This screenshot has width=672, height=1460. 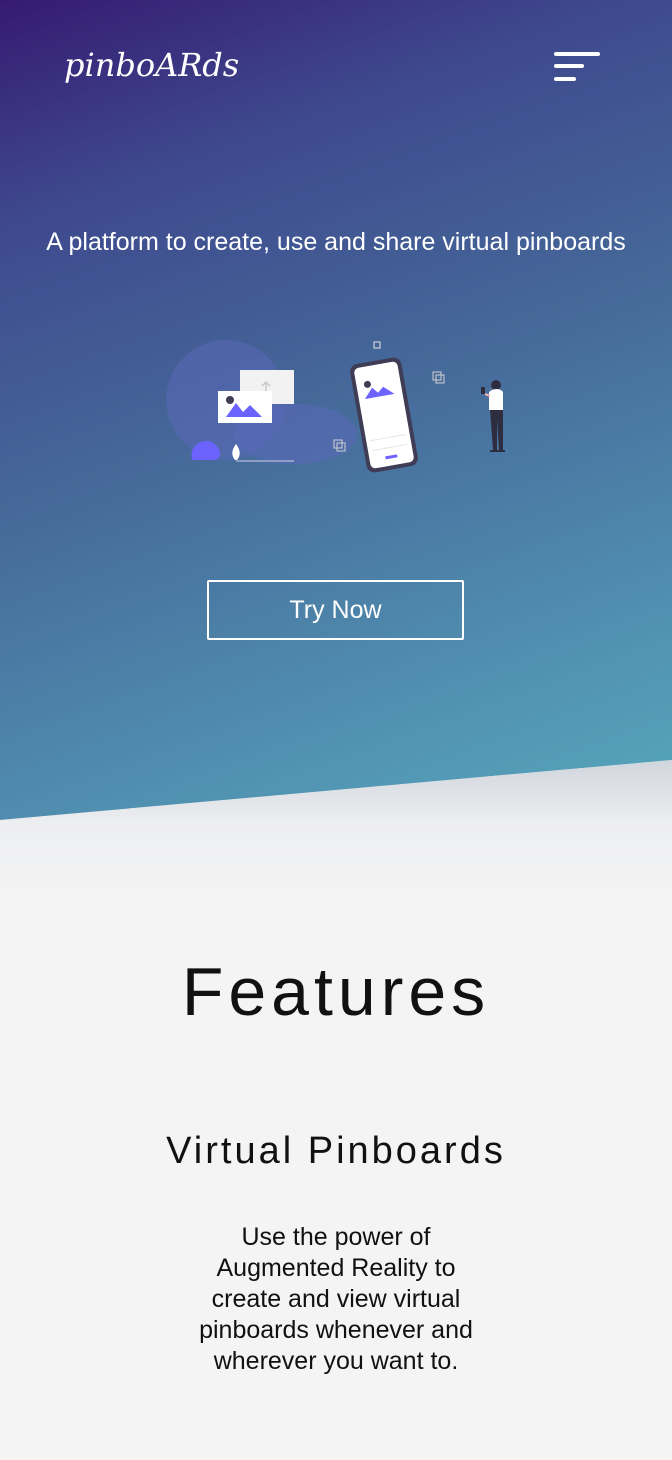 I want to click on features-title: Features, so click(x=336, y=992).